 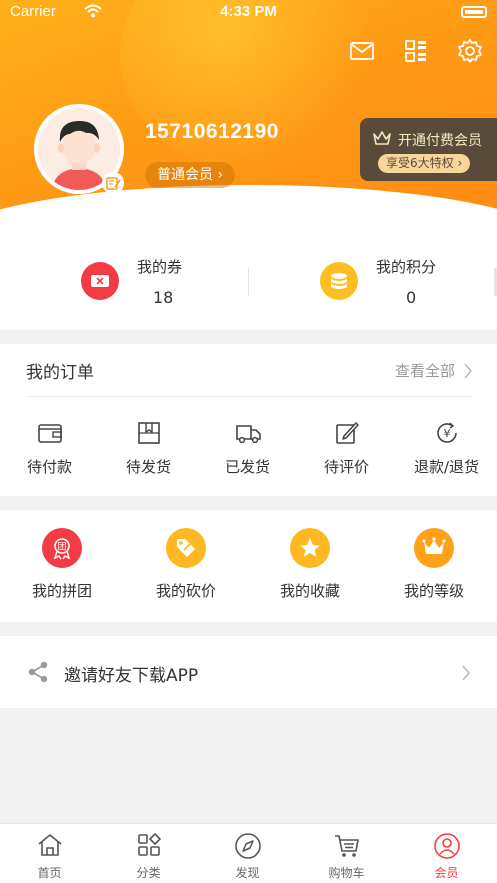 I want to click on orders-divider, so click(x=248, y=396).